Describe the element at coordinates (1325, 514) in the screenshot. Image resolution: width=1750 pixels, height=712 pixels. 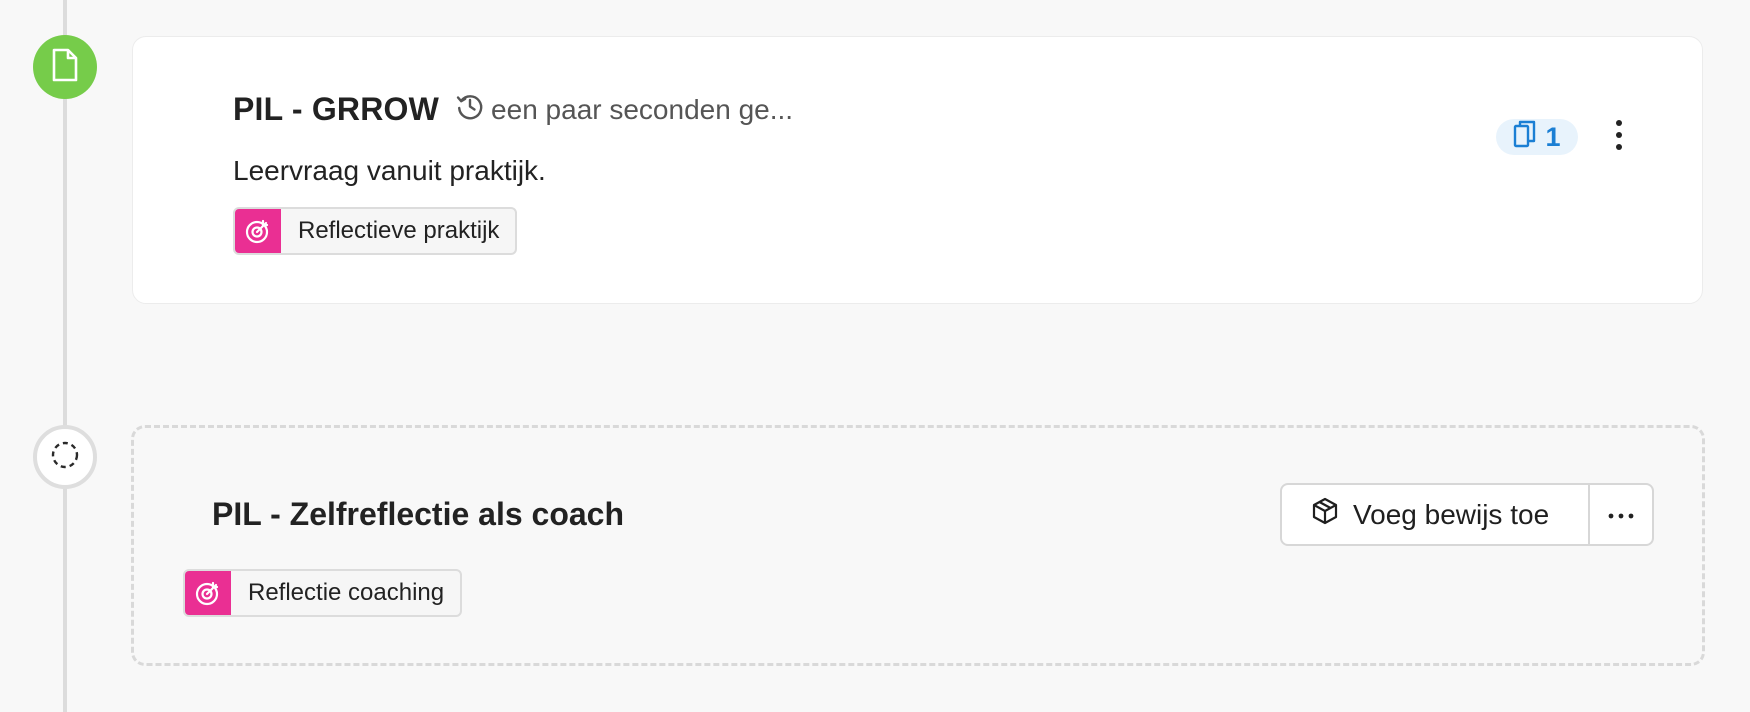
I see `box-icon` at that location.